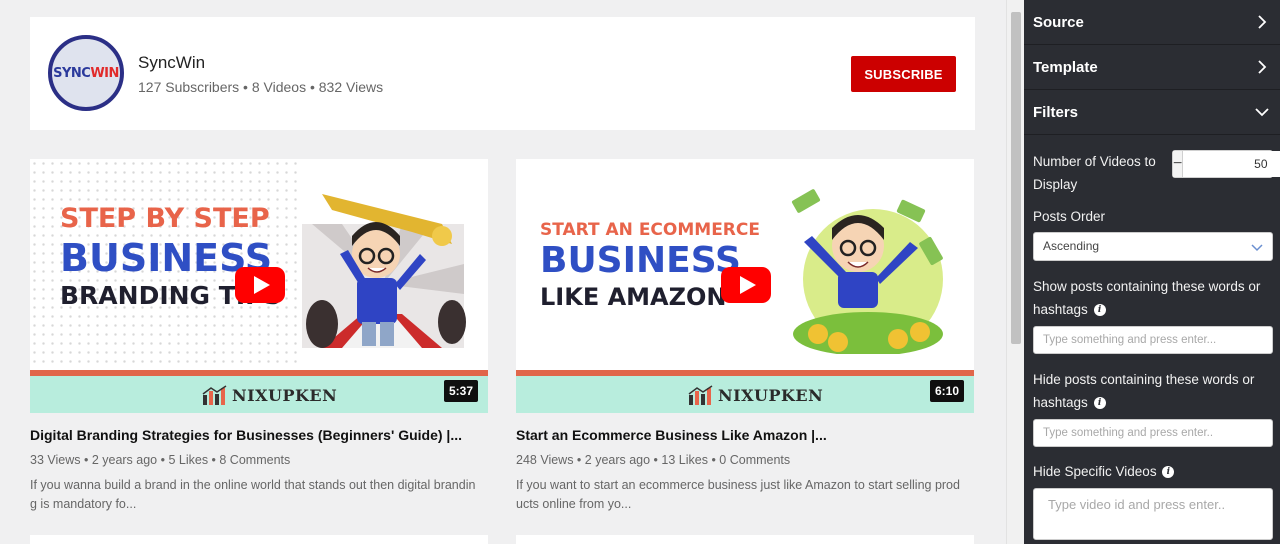  I want to click on thumbnail-line-2: BUSINESS, so click(640, 260).